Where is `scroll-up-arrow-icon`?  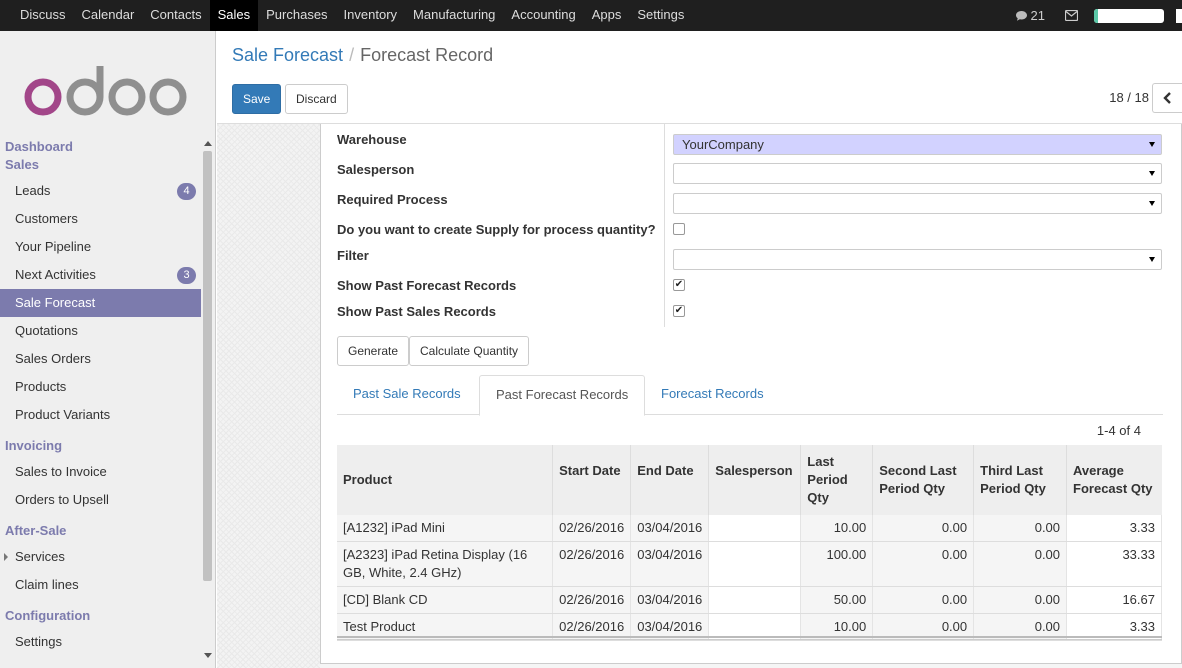 scroll-up-arrow-icon is located at coordinates (208, 143).